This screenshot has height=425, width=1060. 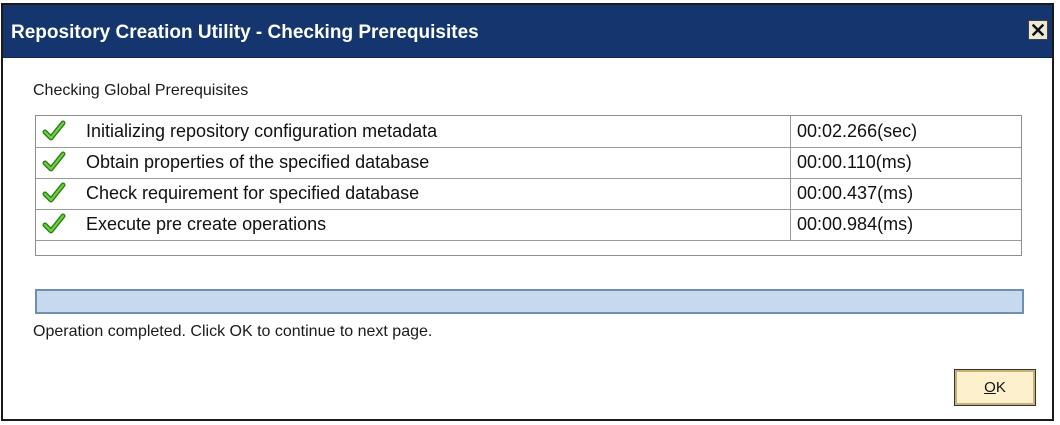 What do you see at coordinates (905, 131) in the screenshot?
I see `check-duration: 00:02.266(sec)` at bounding box center [905, 131].